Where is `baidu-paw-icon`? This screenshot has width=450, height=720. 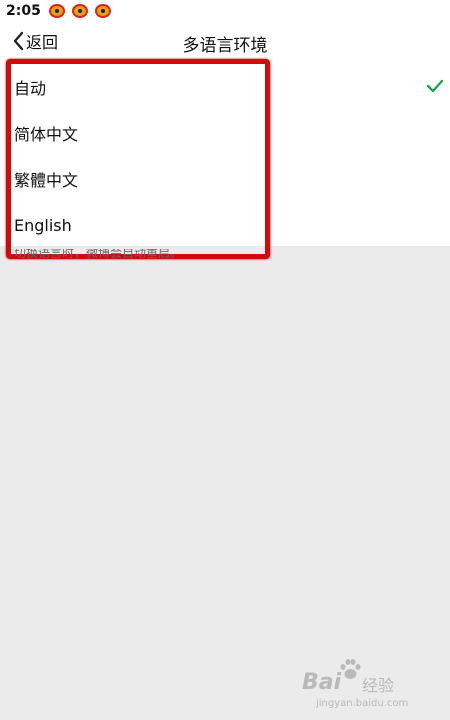
baidu-paw-icon is located at coordinates (350, 669).